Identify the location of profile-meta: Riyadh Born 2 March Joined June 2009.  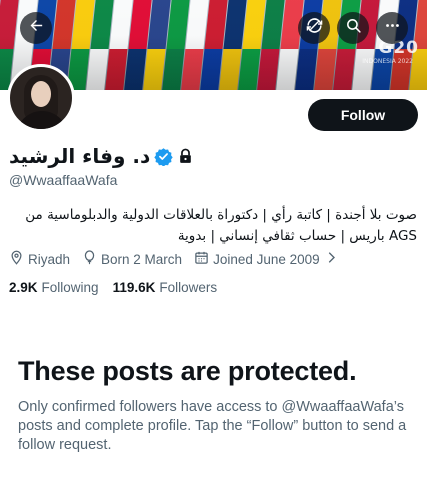
(174, 259).